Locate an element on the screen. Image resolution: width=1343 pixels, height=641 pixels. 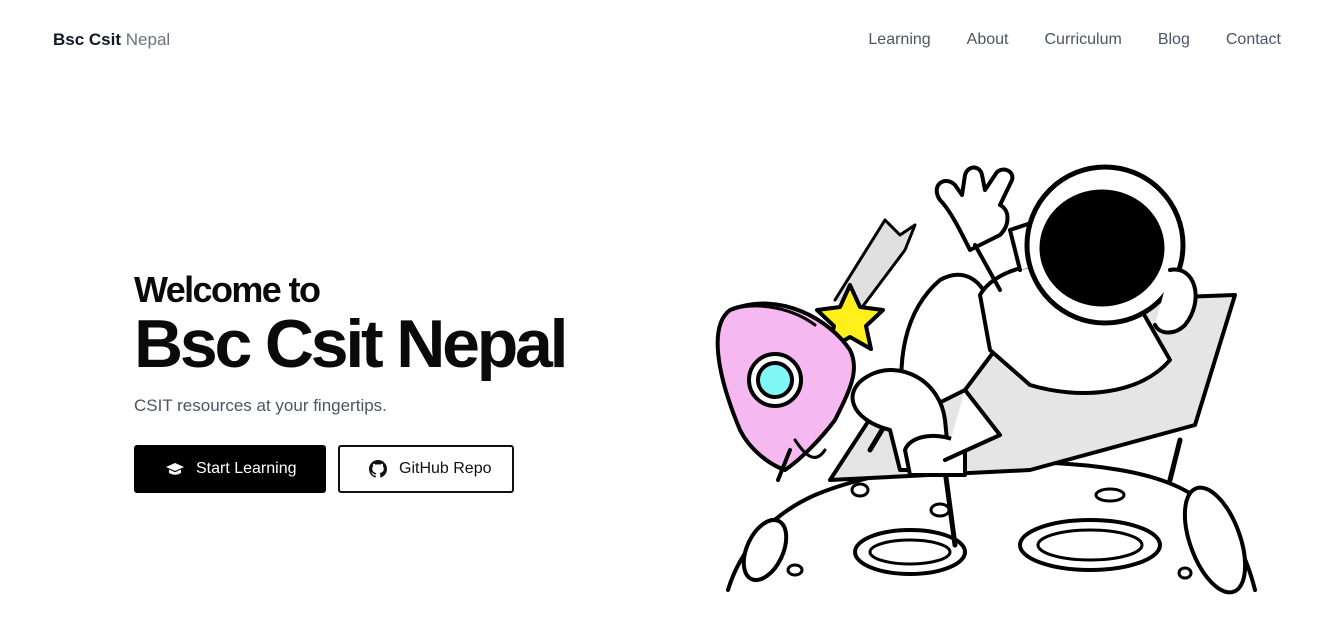
brand-name-bold: Bsc Csit is located at coordinates (87, 39).